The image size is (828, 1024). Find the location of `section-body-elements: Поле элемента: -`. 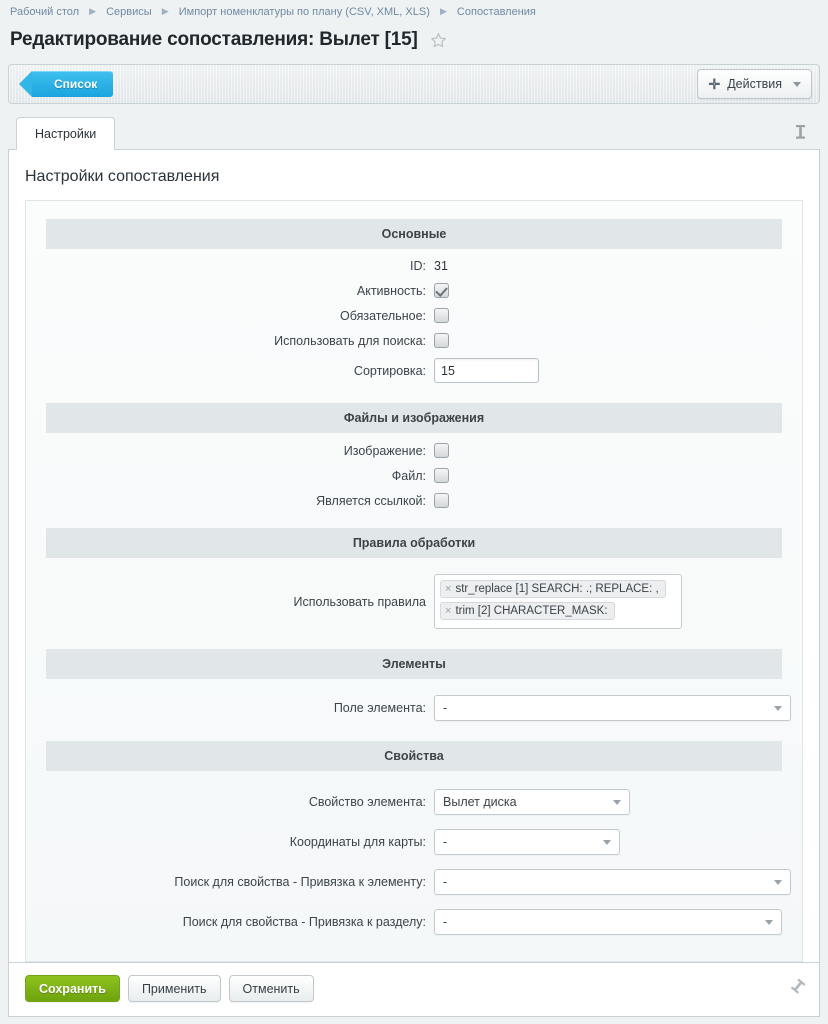

section-body-elements: Поле элемента: - is located at coordinates (414, 706).